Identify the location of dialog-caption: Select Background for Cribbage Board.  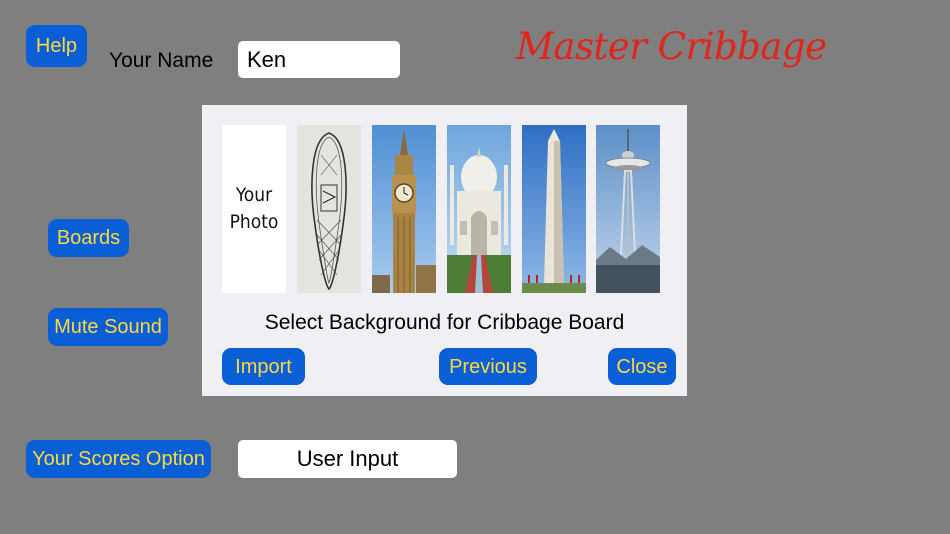
(444, 322).